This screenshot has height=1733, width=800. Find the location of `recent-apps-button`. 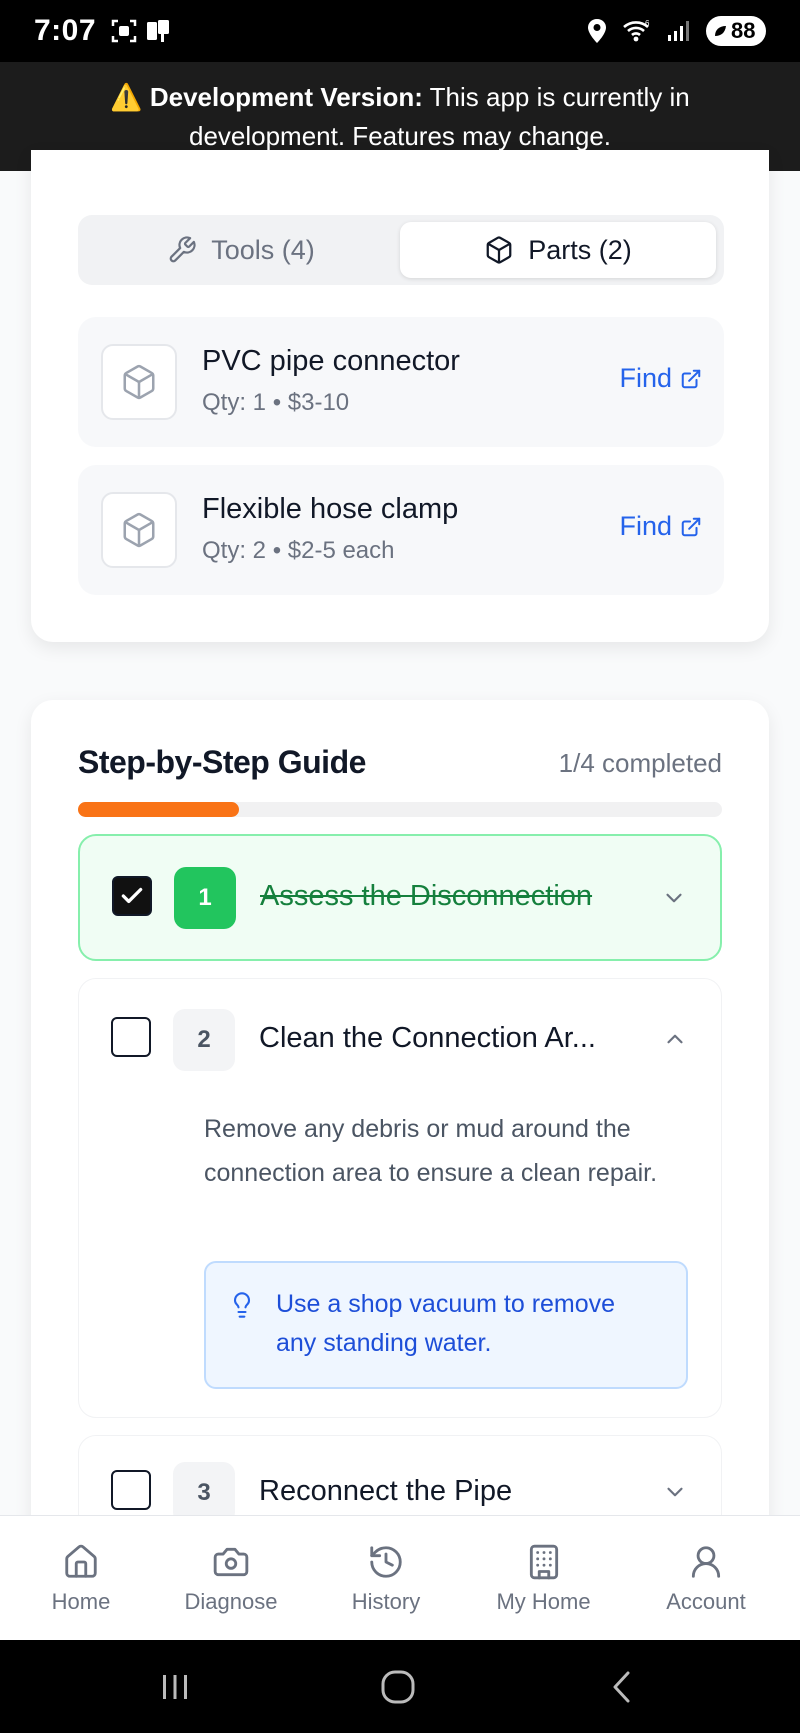

recent-apps-button is located at coordinates (175, 1687).